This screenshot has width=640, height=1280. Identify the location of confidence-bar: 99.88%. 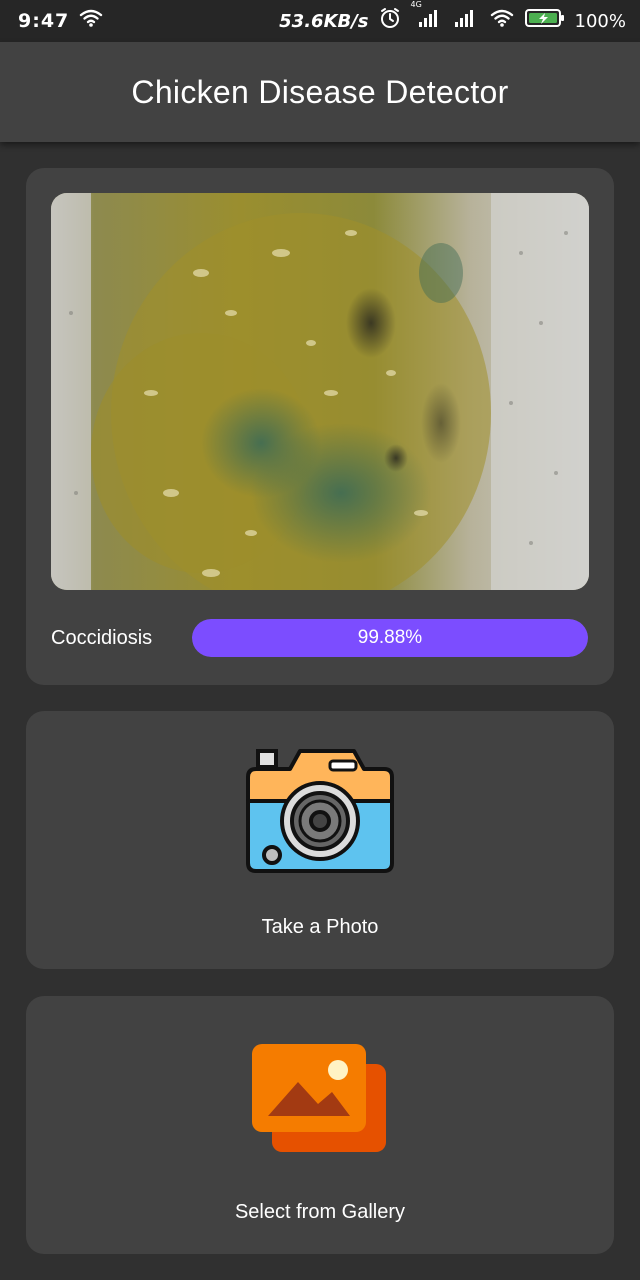
(390, 638).